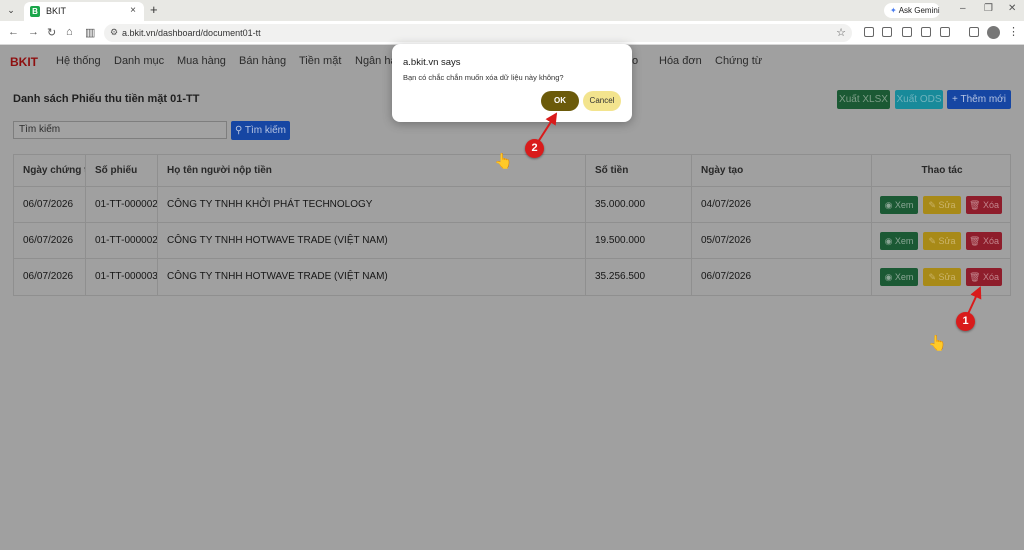  Describe the element at coordinates (372, 205) in the screenshot. I see `cell-payer: CÔNG TY TNHH KHỞI PHÁT TECHNOLOGY` at that location.